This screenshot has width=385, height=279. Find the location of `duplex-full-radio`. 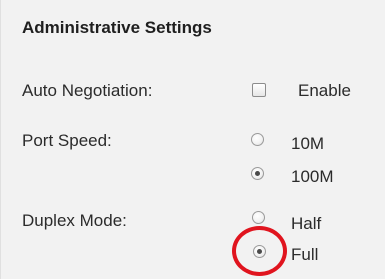

duplex-full-radio is located at coordinates (259, 251).